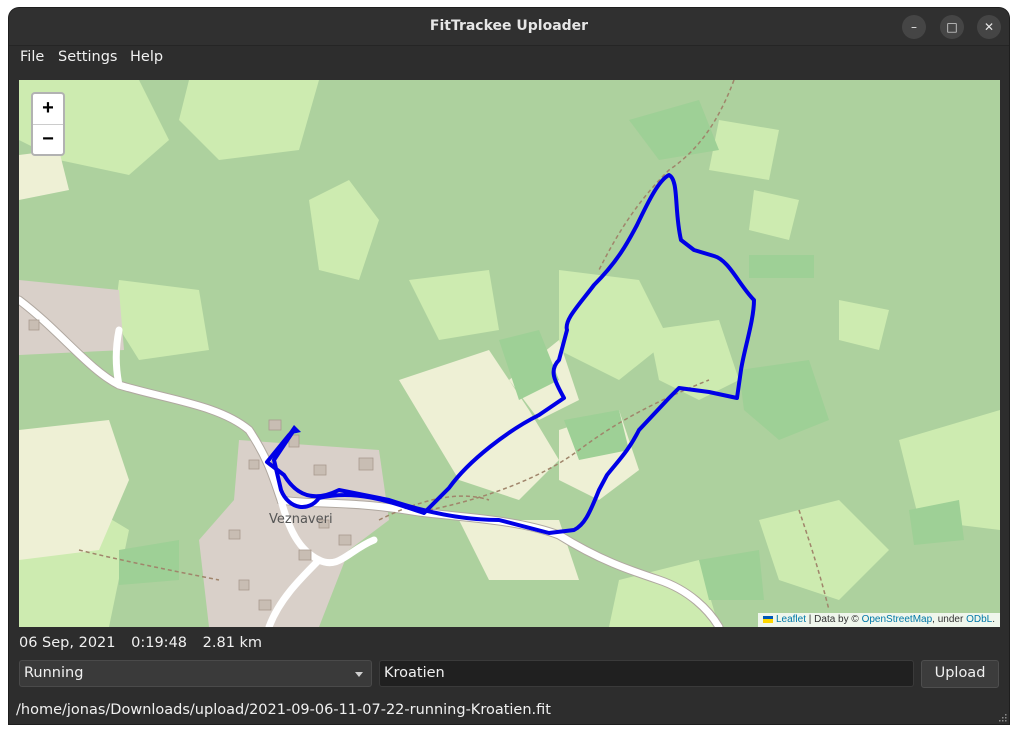 The height and width of the screenshot is (733, 1019). What do you see at coordinates (301, 519) in the screenshot?
I see `map-place-label: Veznaveri` at bounding box center [301, 519].